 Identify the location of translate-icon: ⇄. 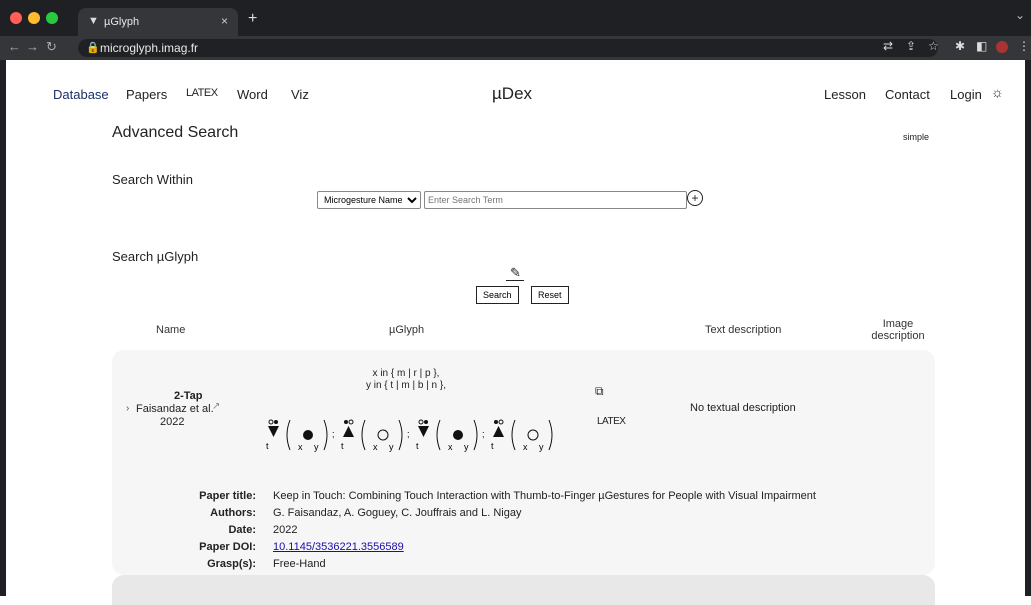
(888, 46).